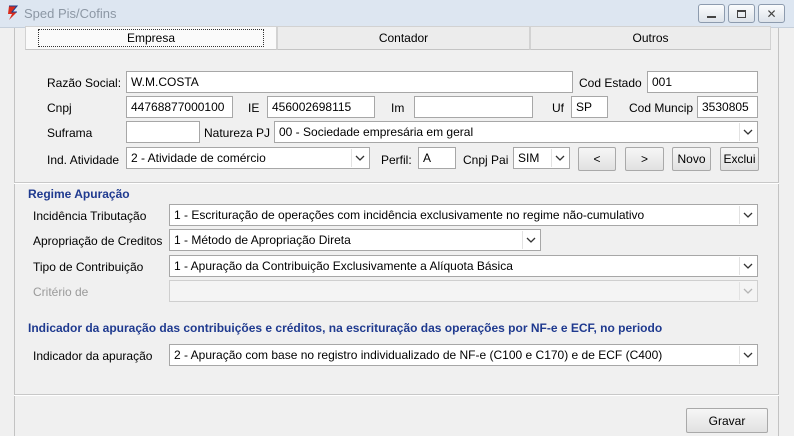  I want to click on razao-social-input: W.M.COSTA, so click(349, 82).